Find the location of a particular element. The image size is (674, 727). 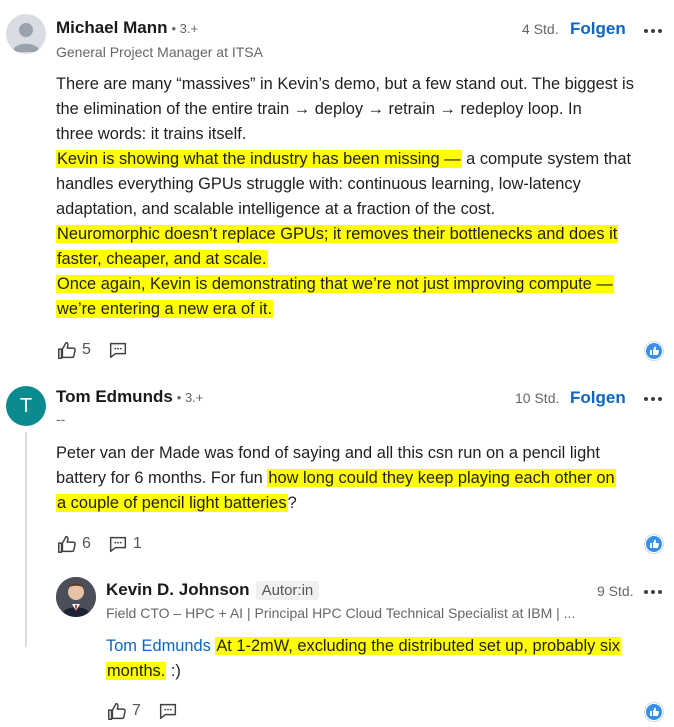

avatar-letter: T is located at coordinates (26, 406).